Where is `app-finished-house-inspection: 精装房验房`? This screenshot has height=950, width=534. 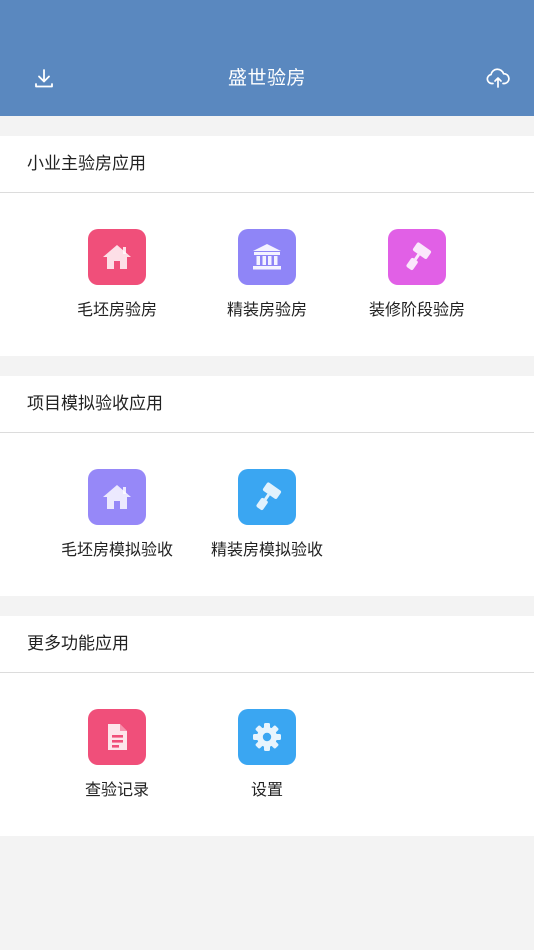 app-finished-house-inspection: 精装房验房 is located at coordinates (267, 275).